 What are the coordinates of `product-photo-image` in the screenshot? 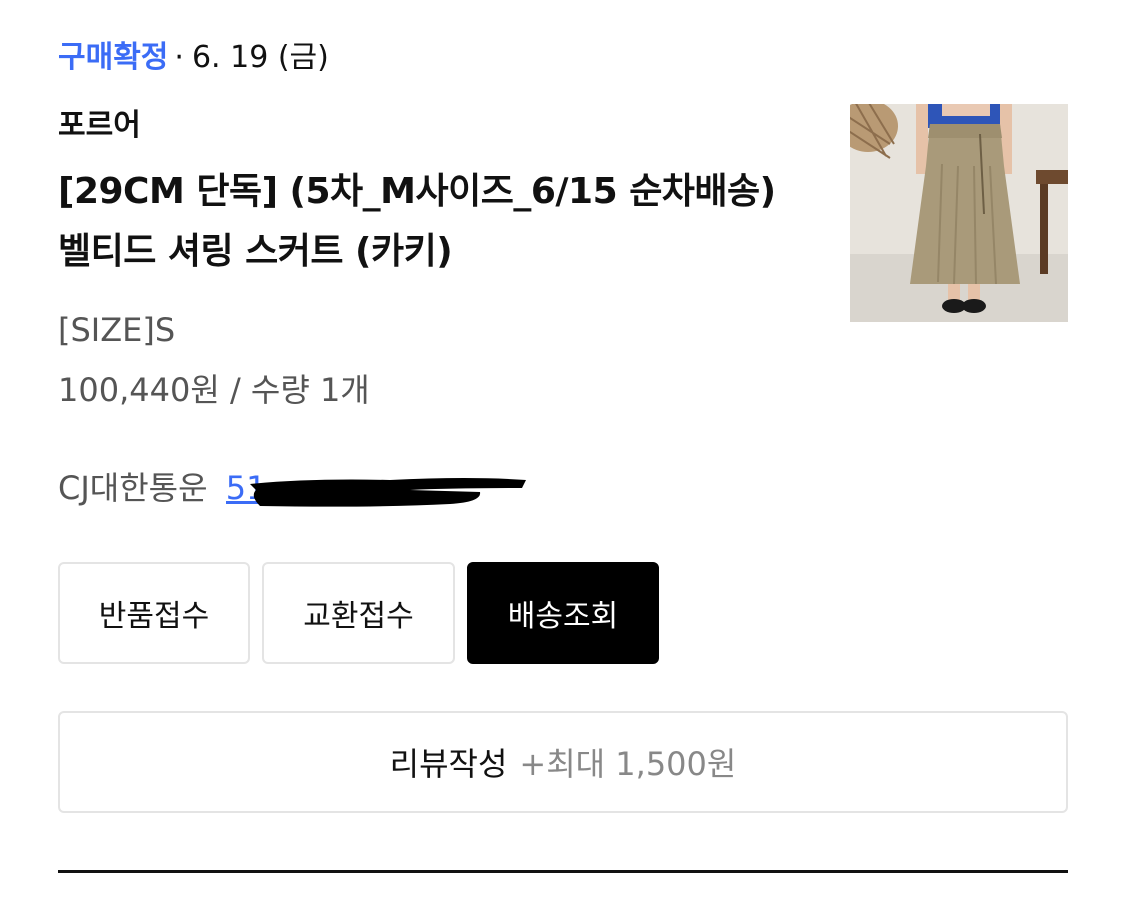 It's located at (959, 213).